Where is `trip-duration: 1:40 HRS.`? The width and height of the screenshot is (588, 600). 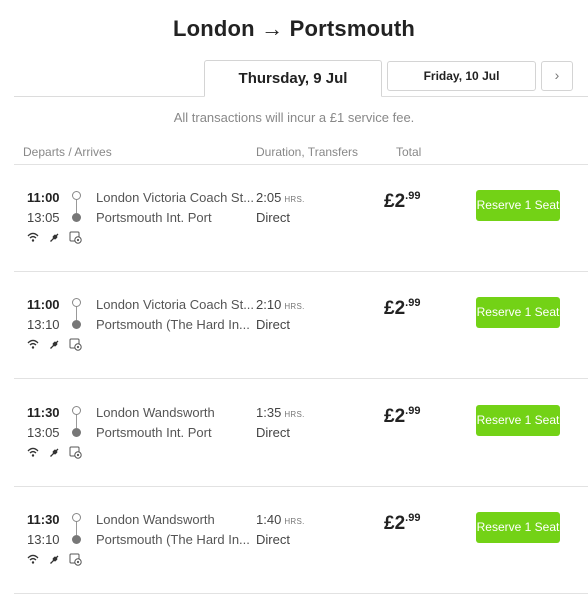 trip-duration: 1:40 HRS. is located at coordinates (280, 519).